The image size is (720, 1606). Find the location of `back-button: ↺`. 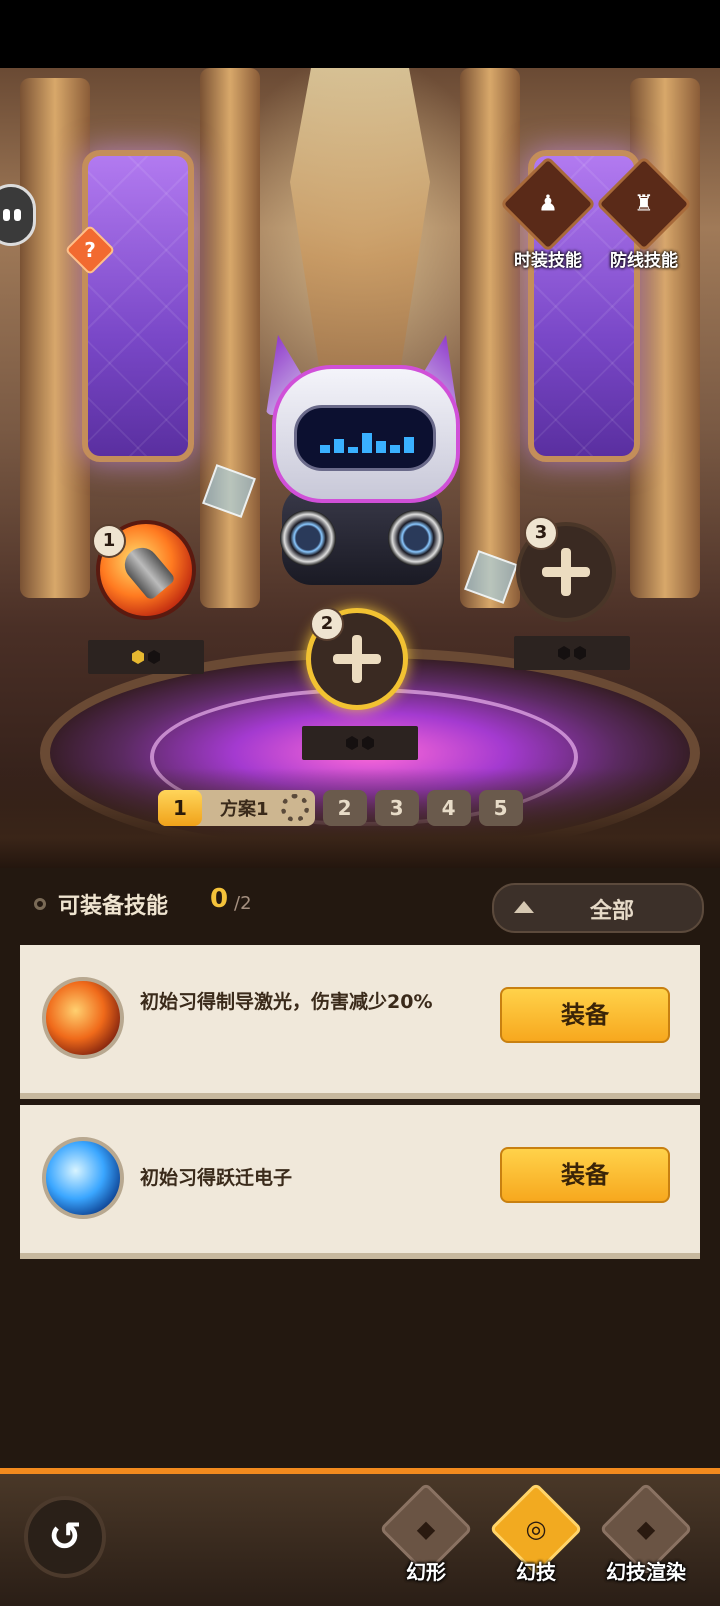

back-button: ↺ is located at coordinates (65, 1537).